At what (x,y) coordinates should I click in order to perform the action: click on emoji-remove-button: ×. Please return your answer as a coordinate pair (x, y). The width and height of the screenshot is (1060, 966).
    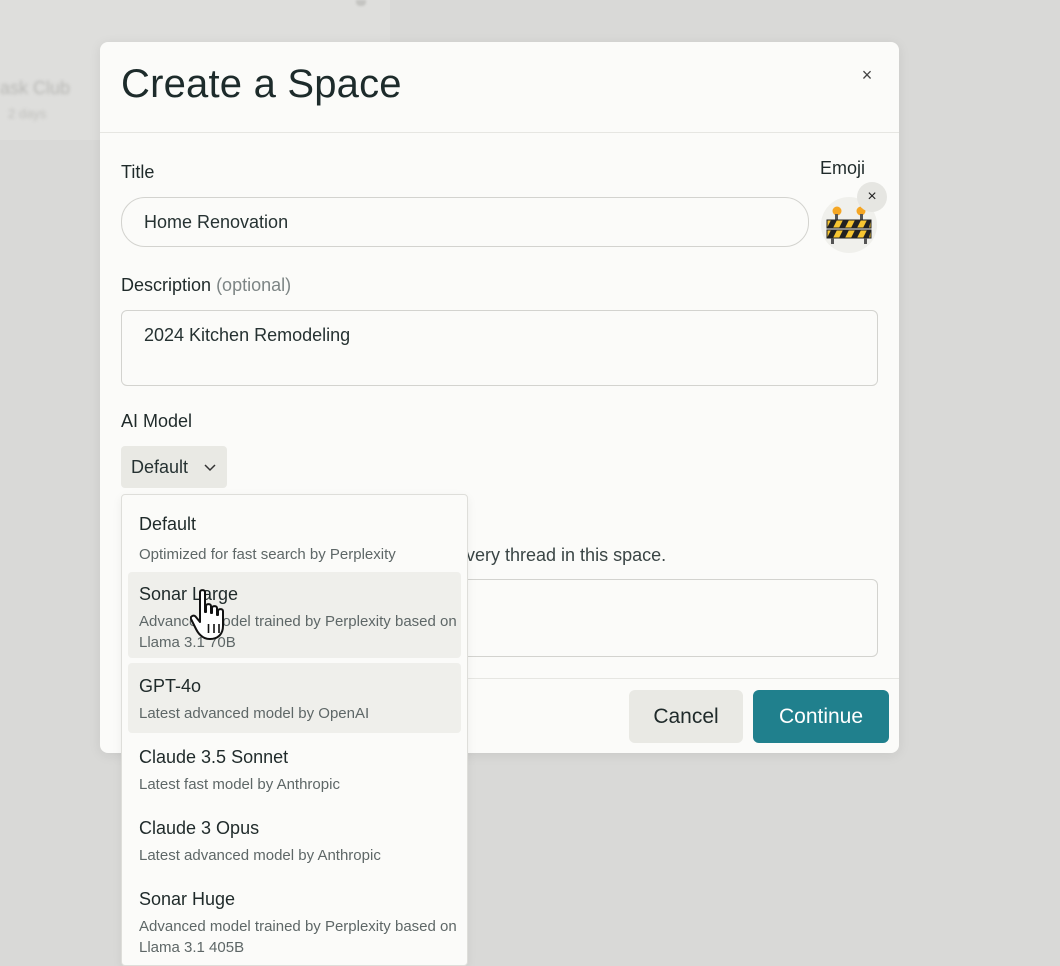
    Looking at the image, I should click on (872, 197).